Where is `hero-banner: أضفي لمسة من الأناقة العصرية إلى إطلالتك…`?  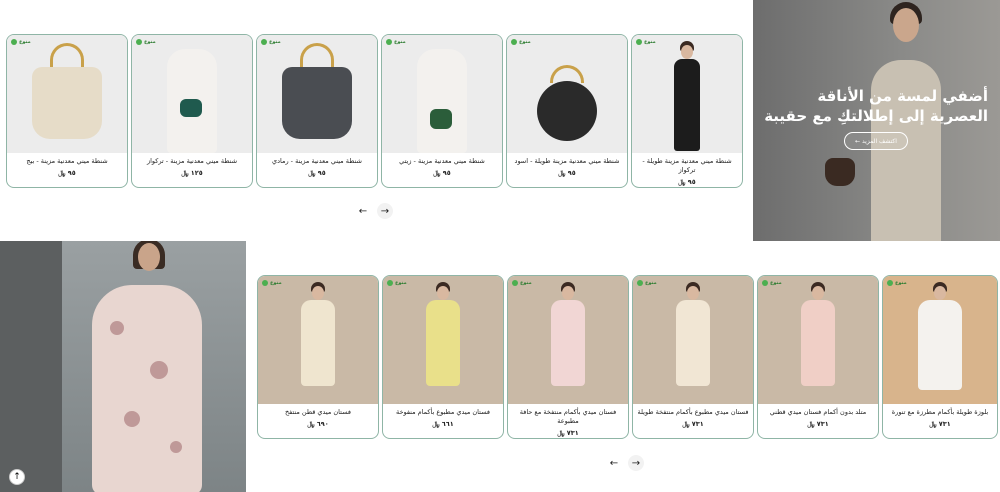 hero-banner: أضفي لمسة من الأناقة العصرية إلى إطلالتك… is located at coordinates (876, 120).